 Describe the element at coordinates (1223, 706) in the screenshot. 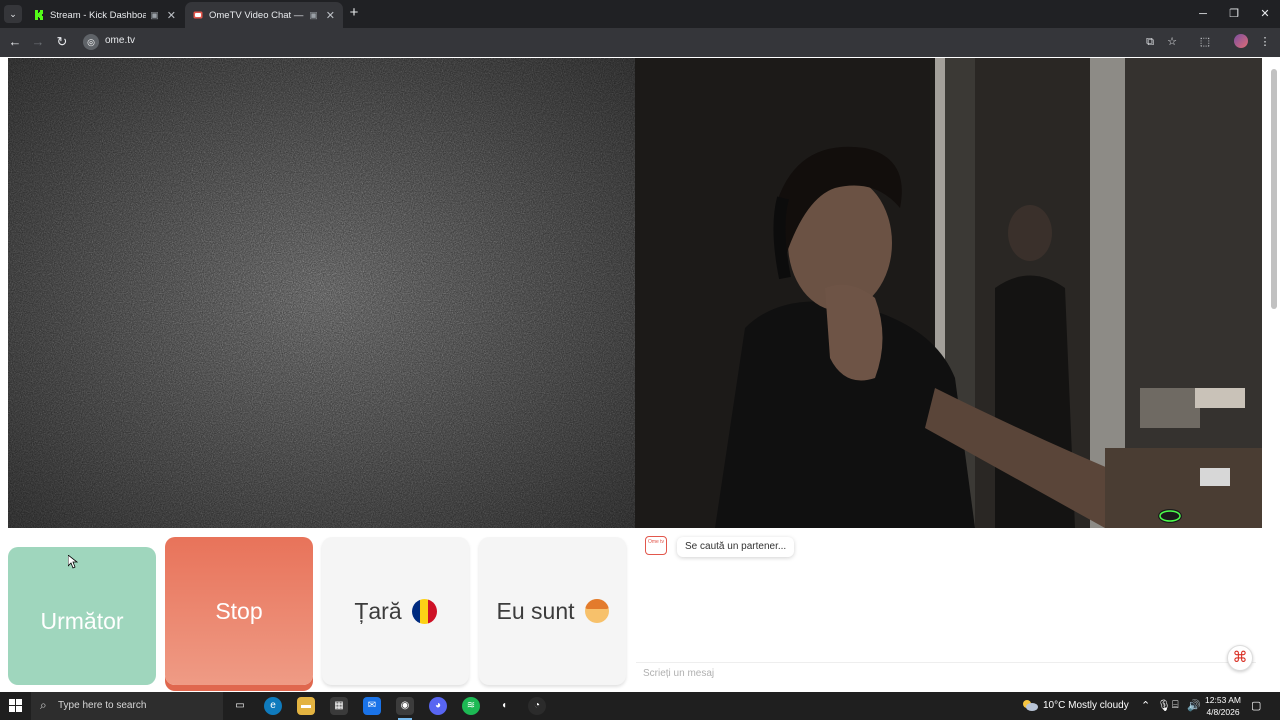

I see `taskbar-clock: 12:53 AM 4/8/2026` at that location.